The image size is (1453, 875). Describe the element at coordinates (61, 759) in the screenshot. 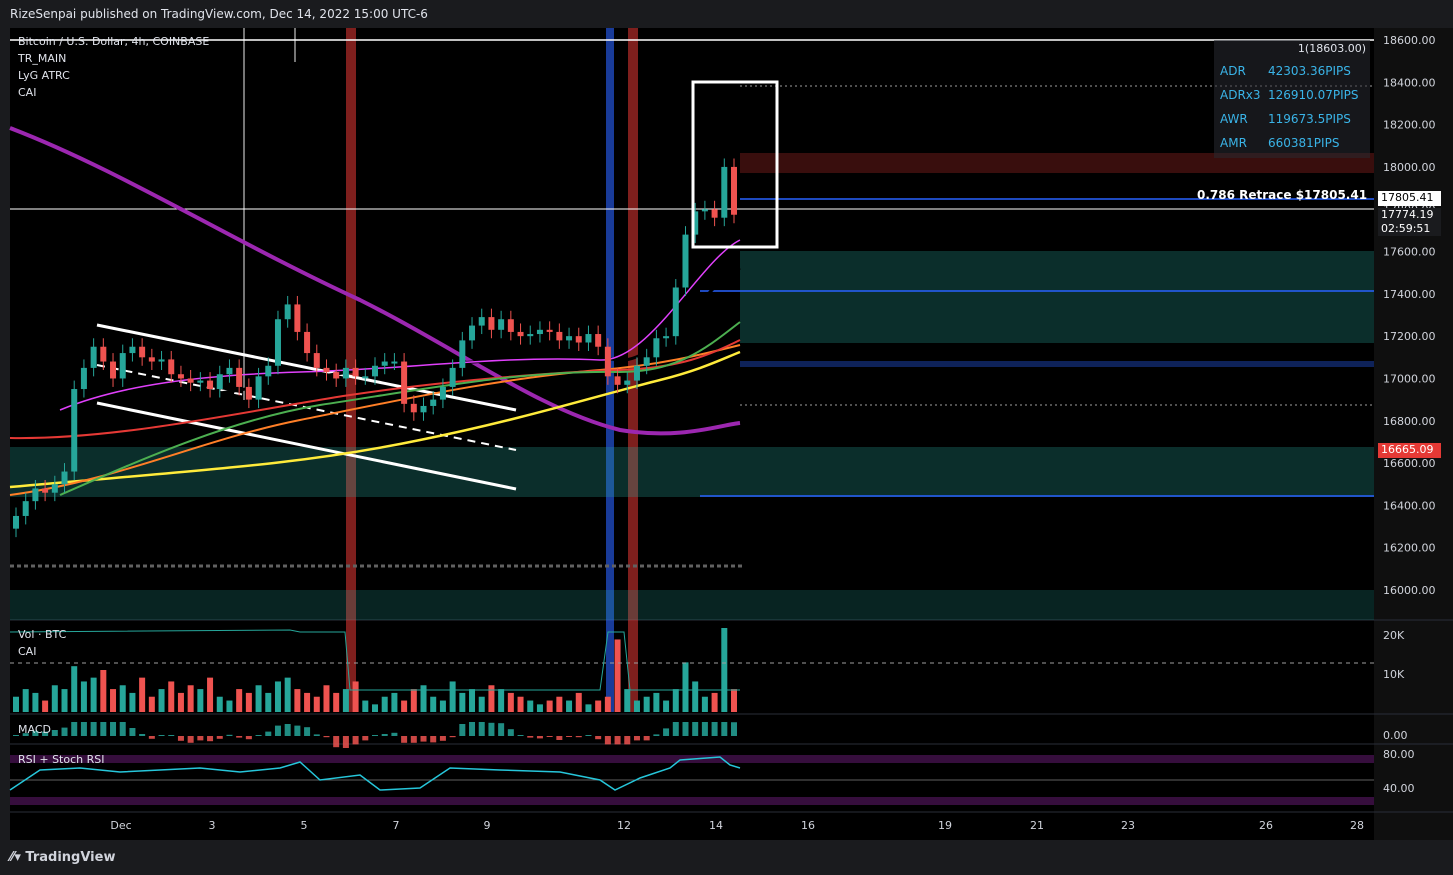

I see `legend-rsi: RSI + Stoch RSI` at that location.